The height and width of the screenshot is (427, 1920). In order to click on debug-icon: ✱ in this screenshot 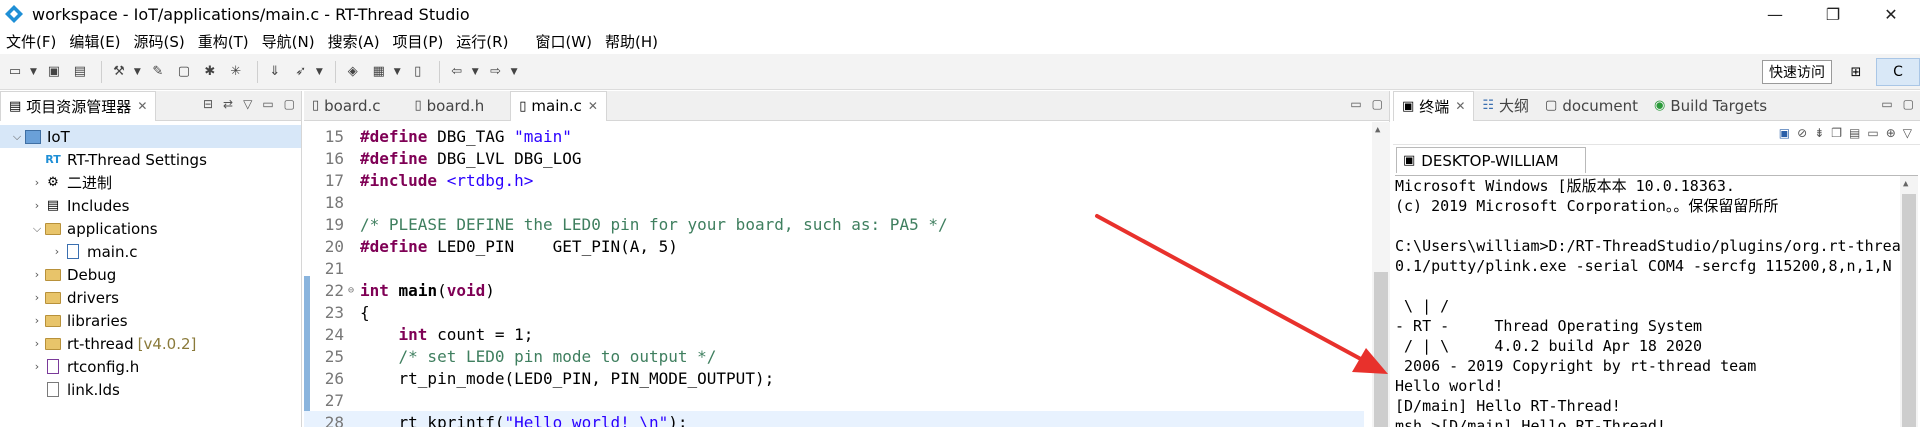, I will do `click(210, 72)`.